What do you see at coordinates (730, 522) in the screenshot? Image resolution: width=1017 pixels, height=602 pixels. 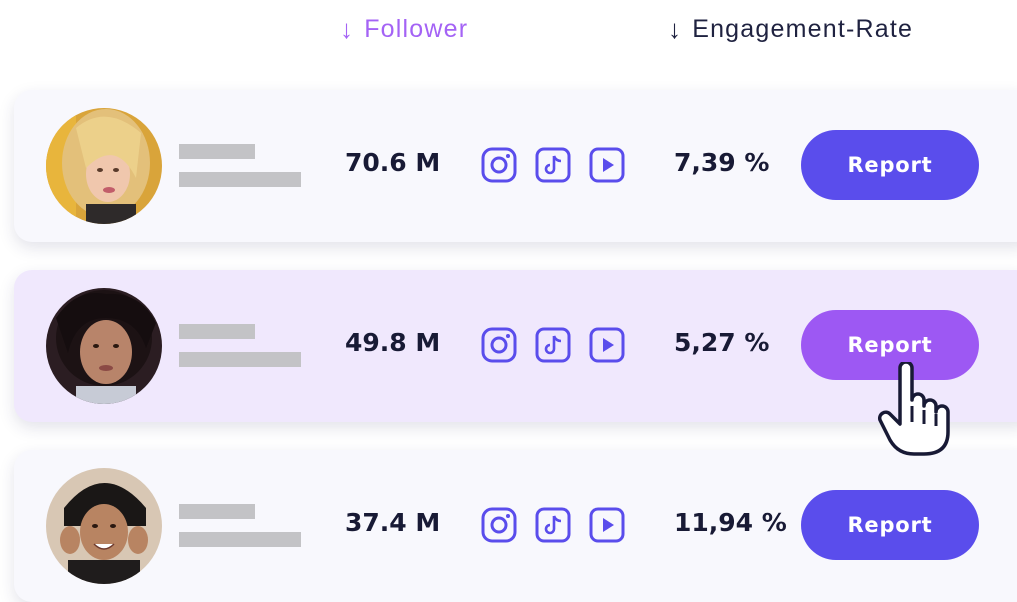 I see `engagement-rate: 11,94 %` at bounding box center [730, 522].